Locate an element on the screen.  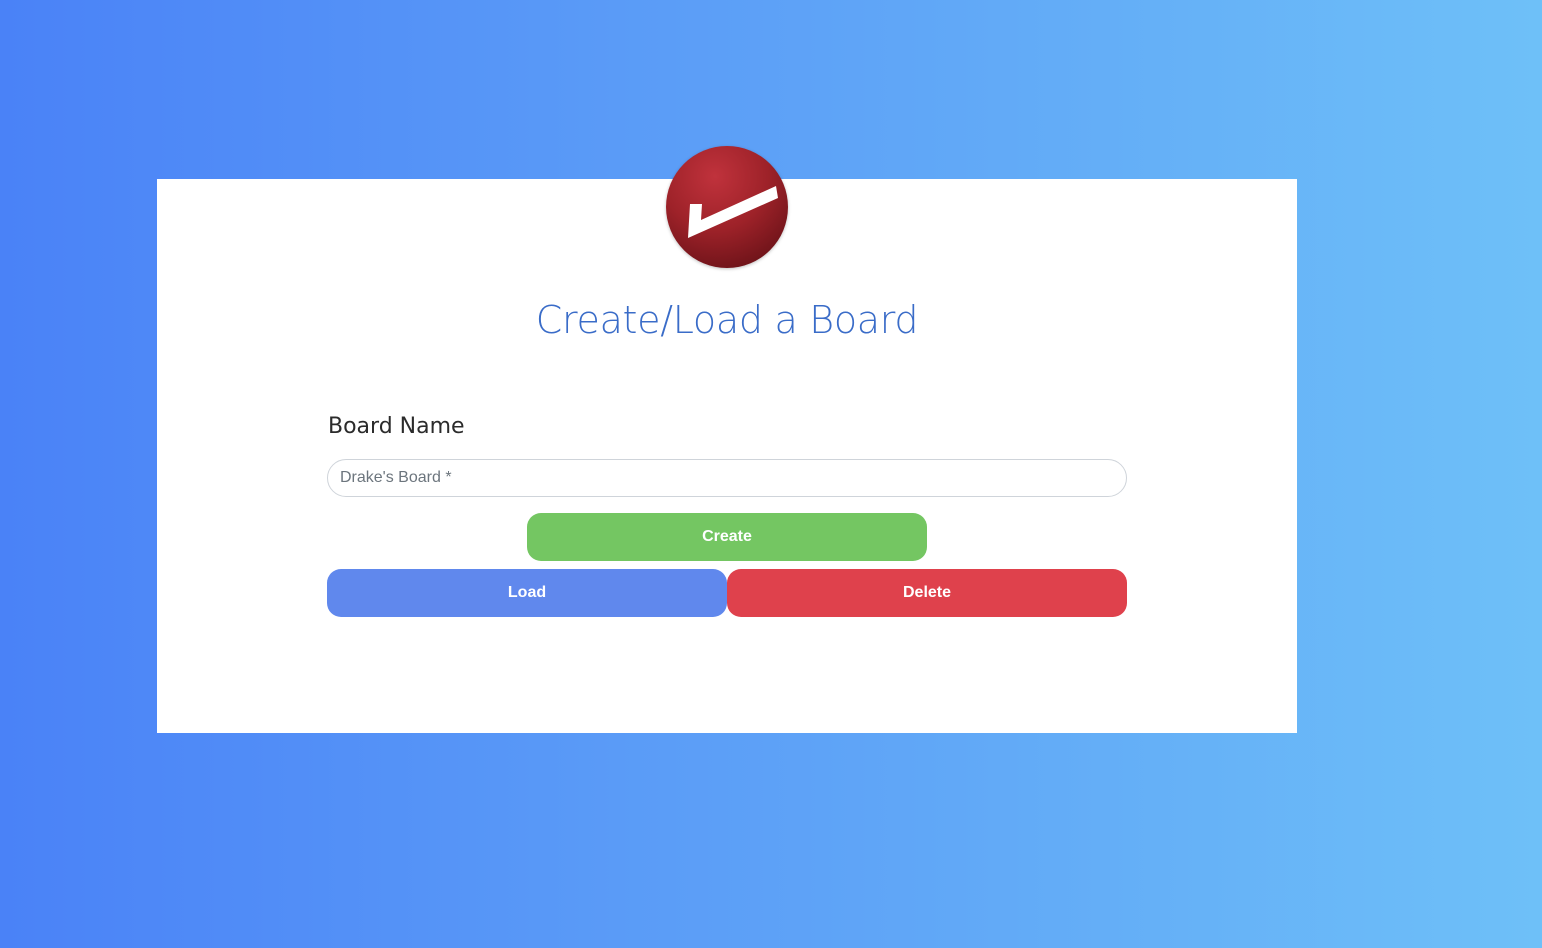
delete-button: Delete is located at coordinates (927, 593).